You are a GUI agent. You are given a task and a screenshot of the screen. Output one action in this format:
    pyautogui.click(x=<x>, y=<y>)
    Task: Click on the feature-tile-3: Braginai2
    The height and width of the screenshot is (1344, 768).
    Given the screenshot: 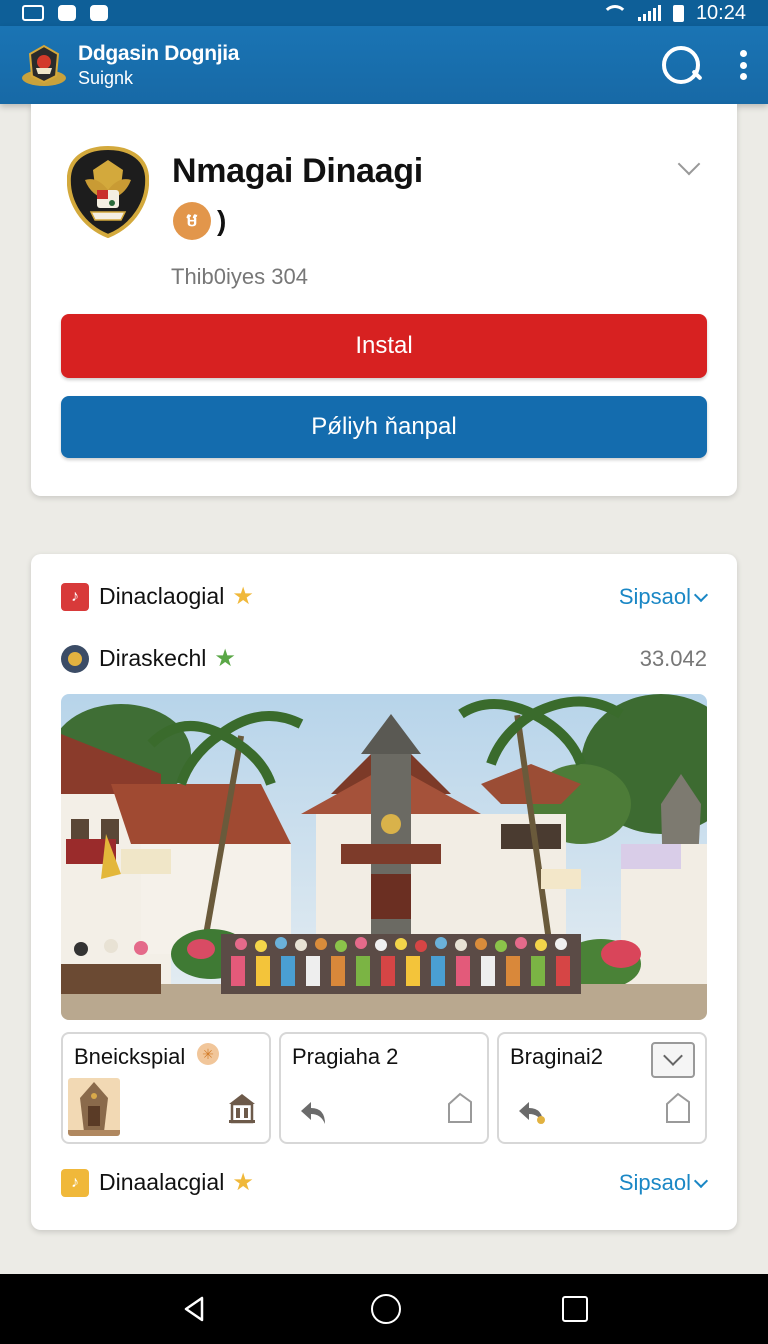 What is the action you would take?
    pyautogui.click(x=602, y=1088)
    